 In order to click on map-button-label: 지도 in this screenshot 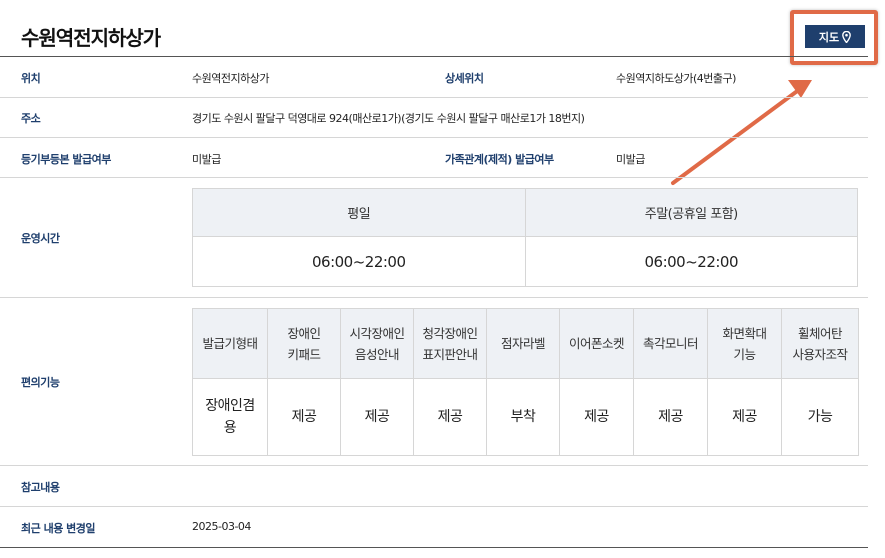, I will do `click(829, 37)`.